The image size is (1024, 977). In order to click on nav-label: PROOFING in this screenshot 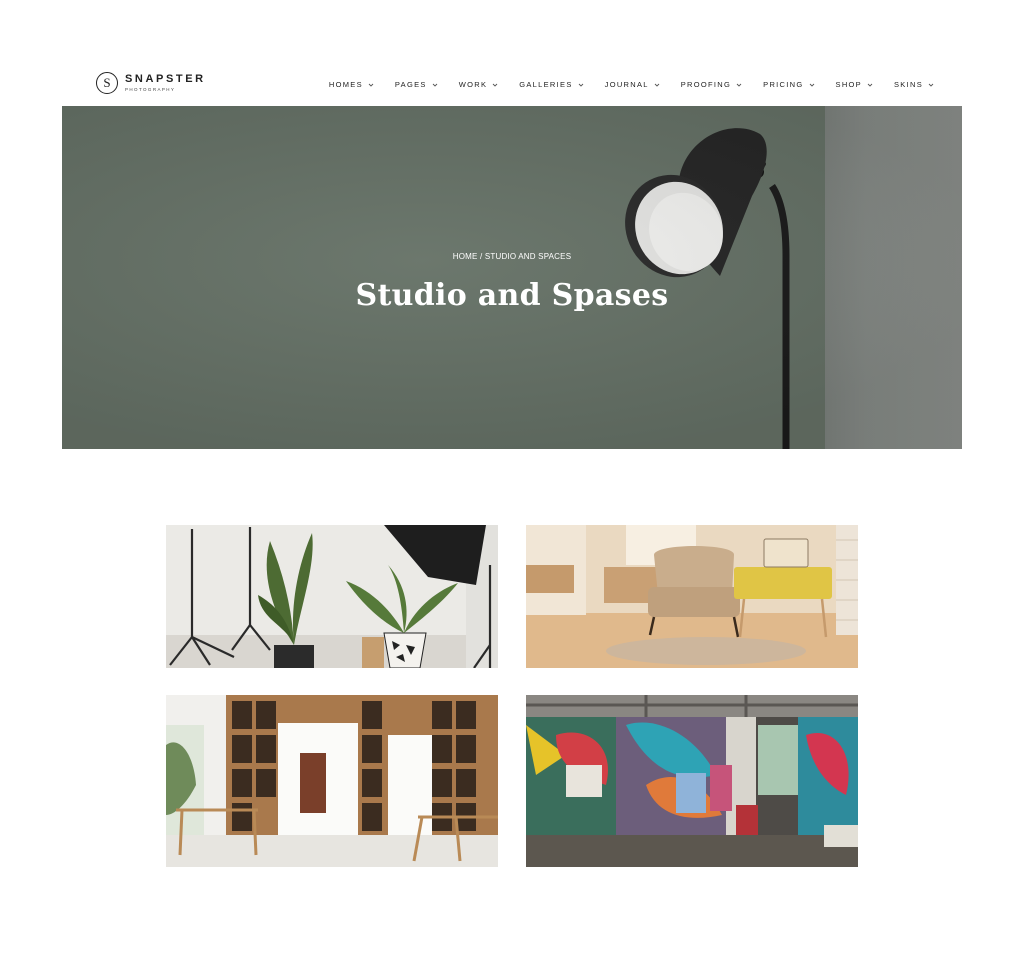, I will do `click(706, 84)`.